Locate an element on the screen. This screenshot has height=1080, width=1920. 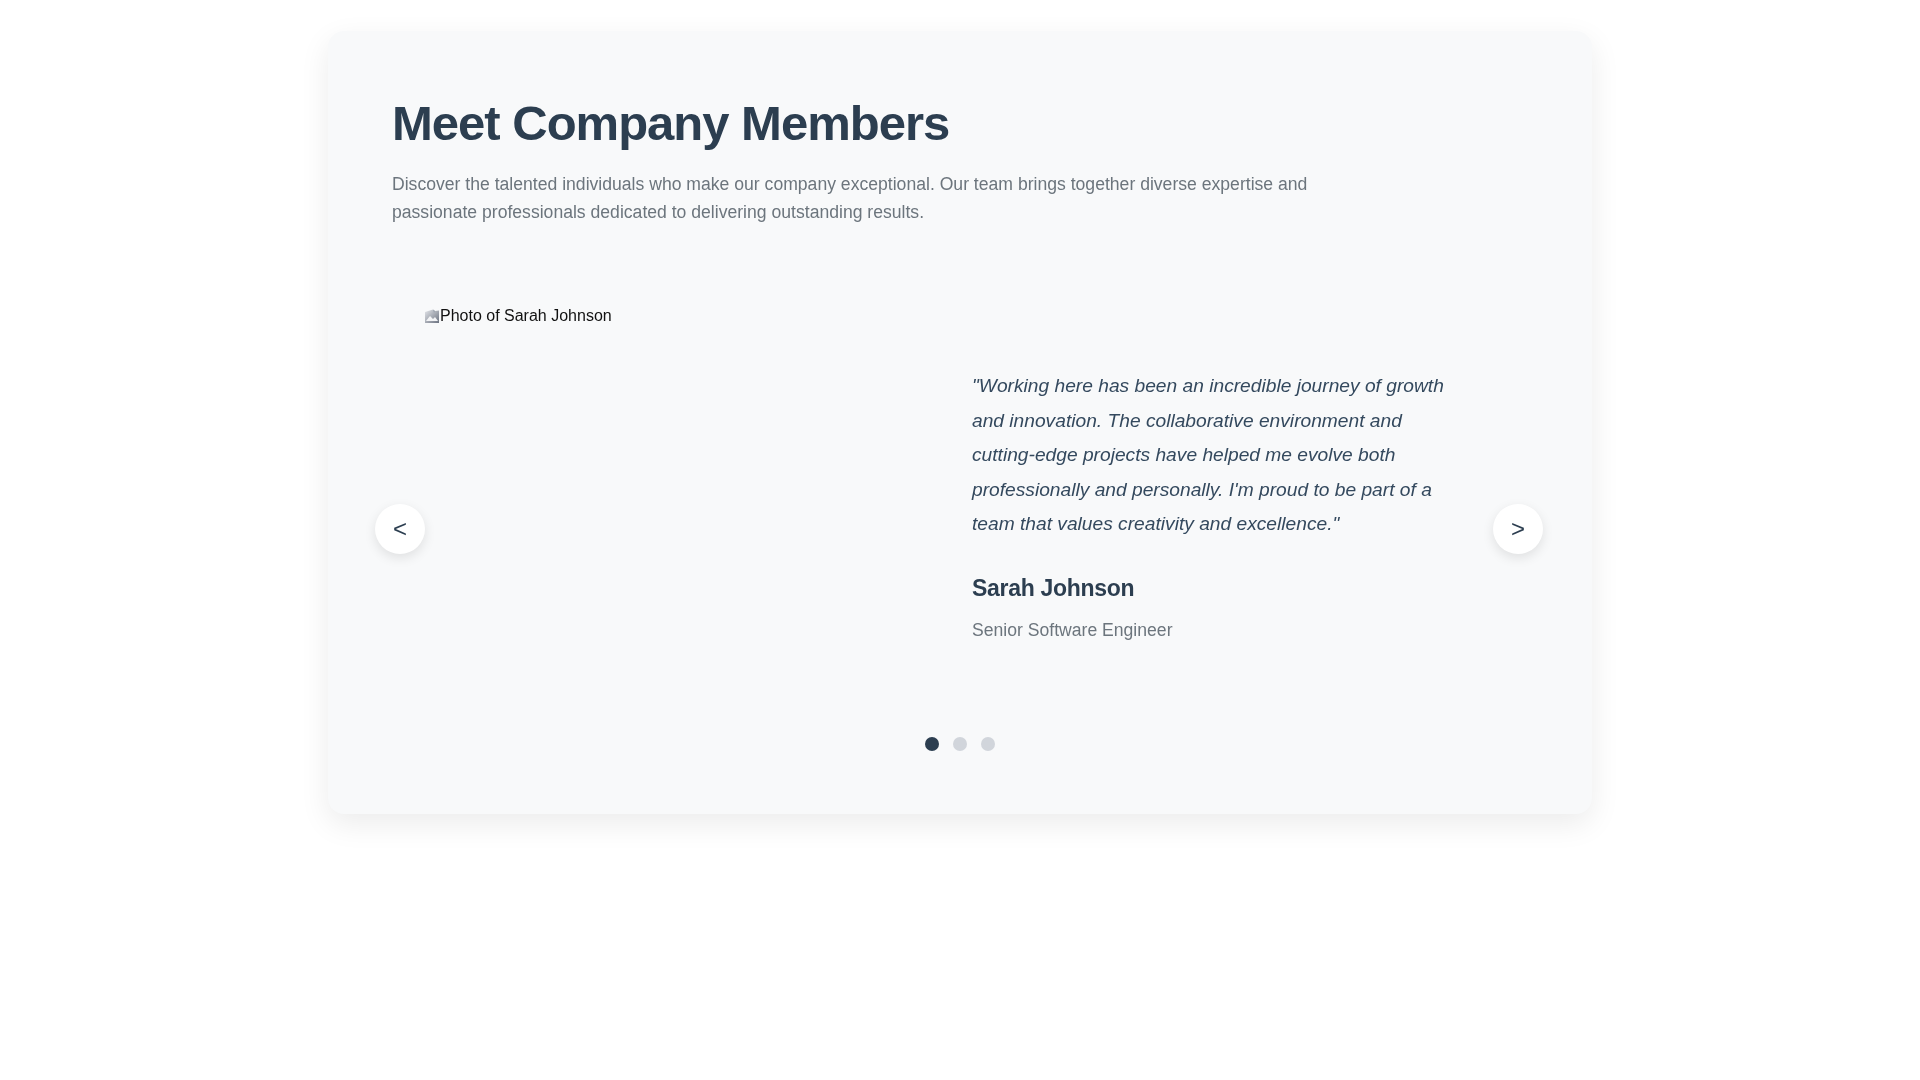
next-button: > is located at coordinates (1518, 528).